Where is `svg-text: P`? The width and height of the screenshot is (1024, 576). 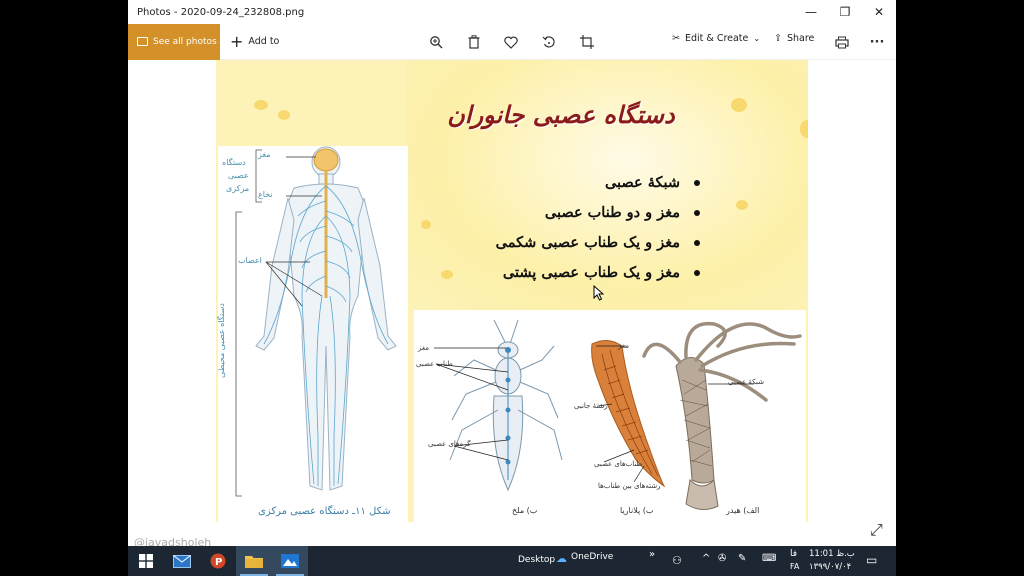 svg-text: P is located at coordinates (218, 562).